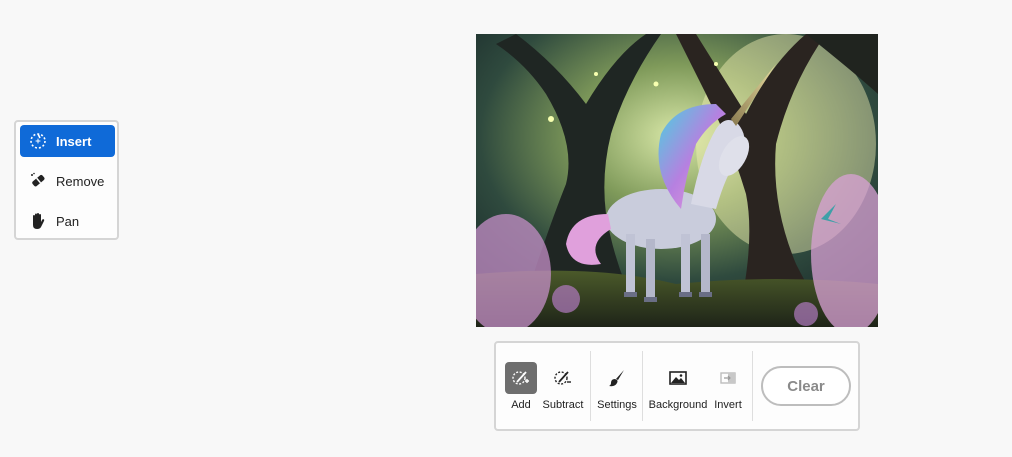 The image size is (1012, 457). I want to click on pan-tool-button: Pan, so click(67, 221).